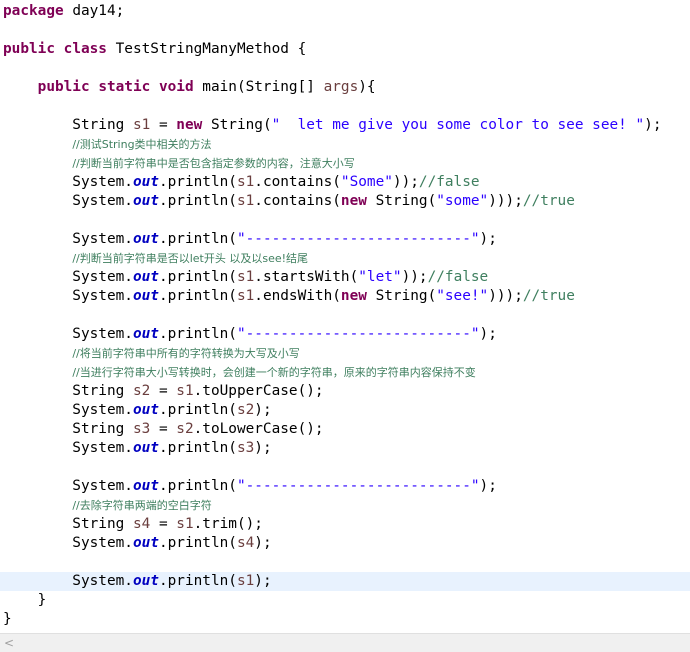 Image resolution: width=690 pixels, height=652 pixels. I want to click on code-text: ){, so click(367, 87).